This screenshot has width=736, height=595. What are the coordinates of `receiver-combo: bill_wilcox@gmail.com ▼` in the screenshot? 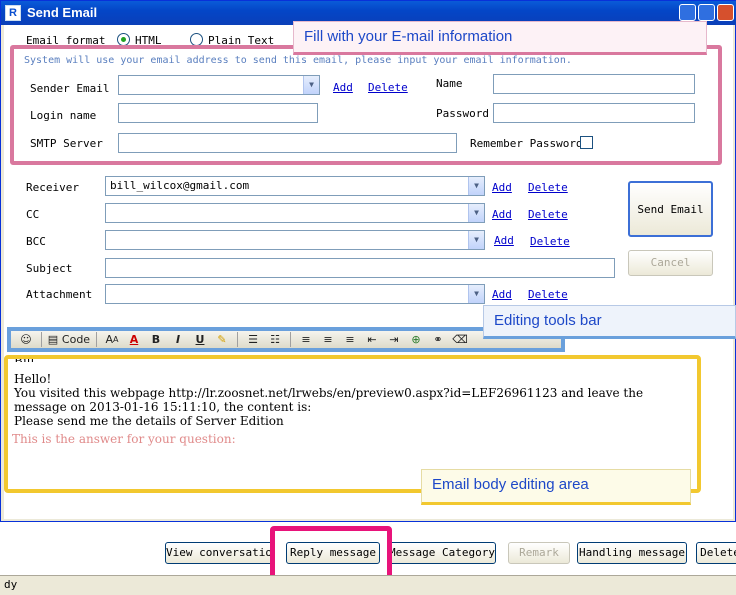 It's located at (295, 186).